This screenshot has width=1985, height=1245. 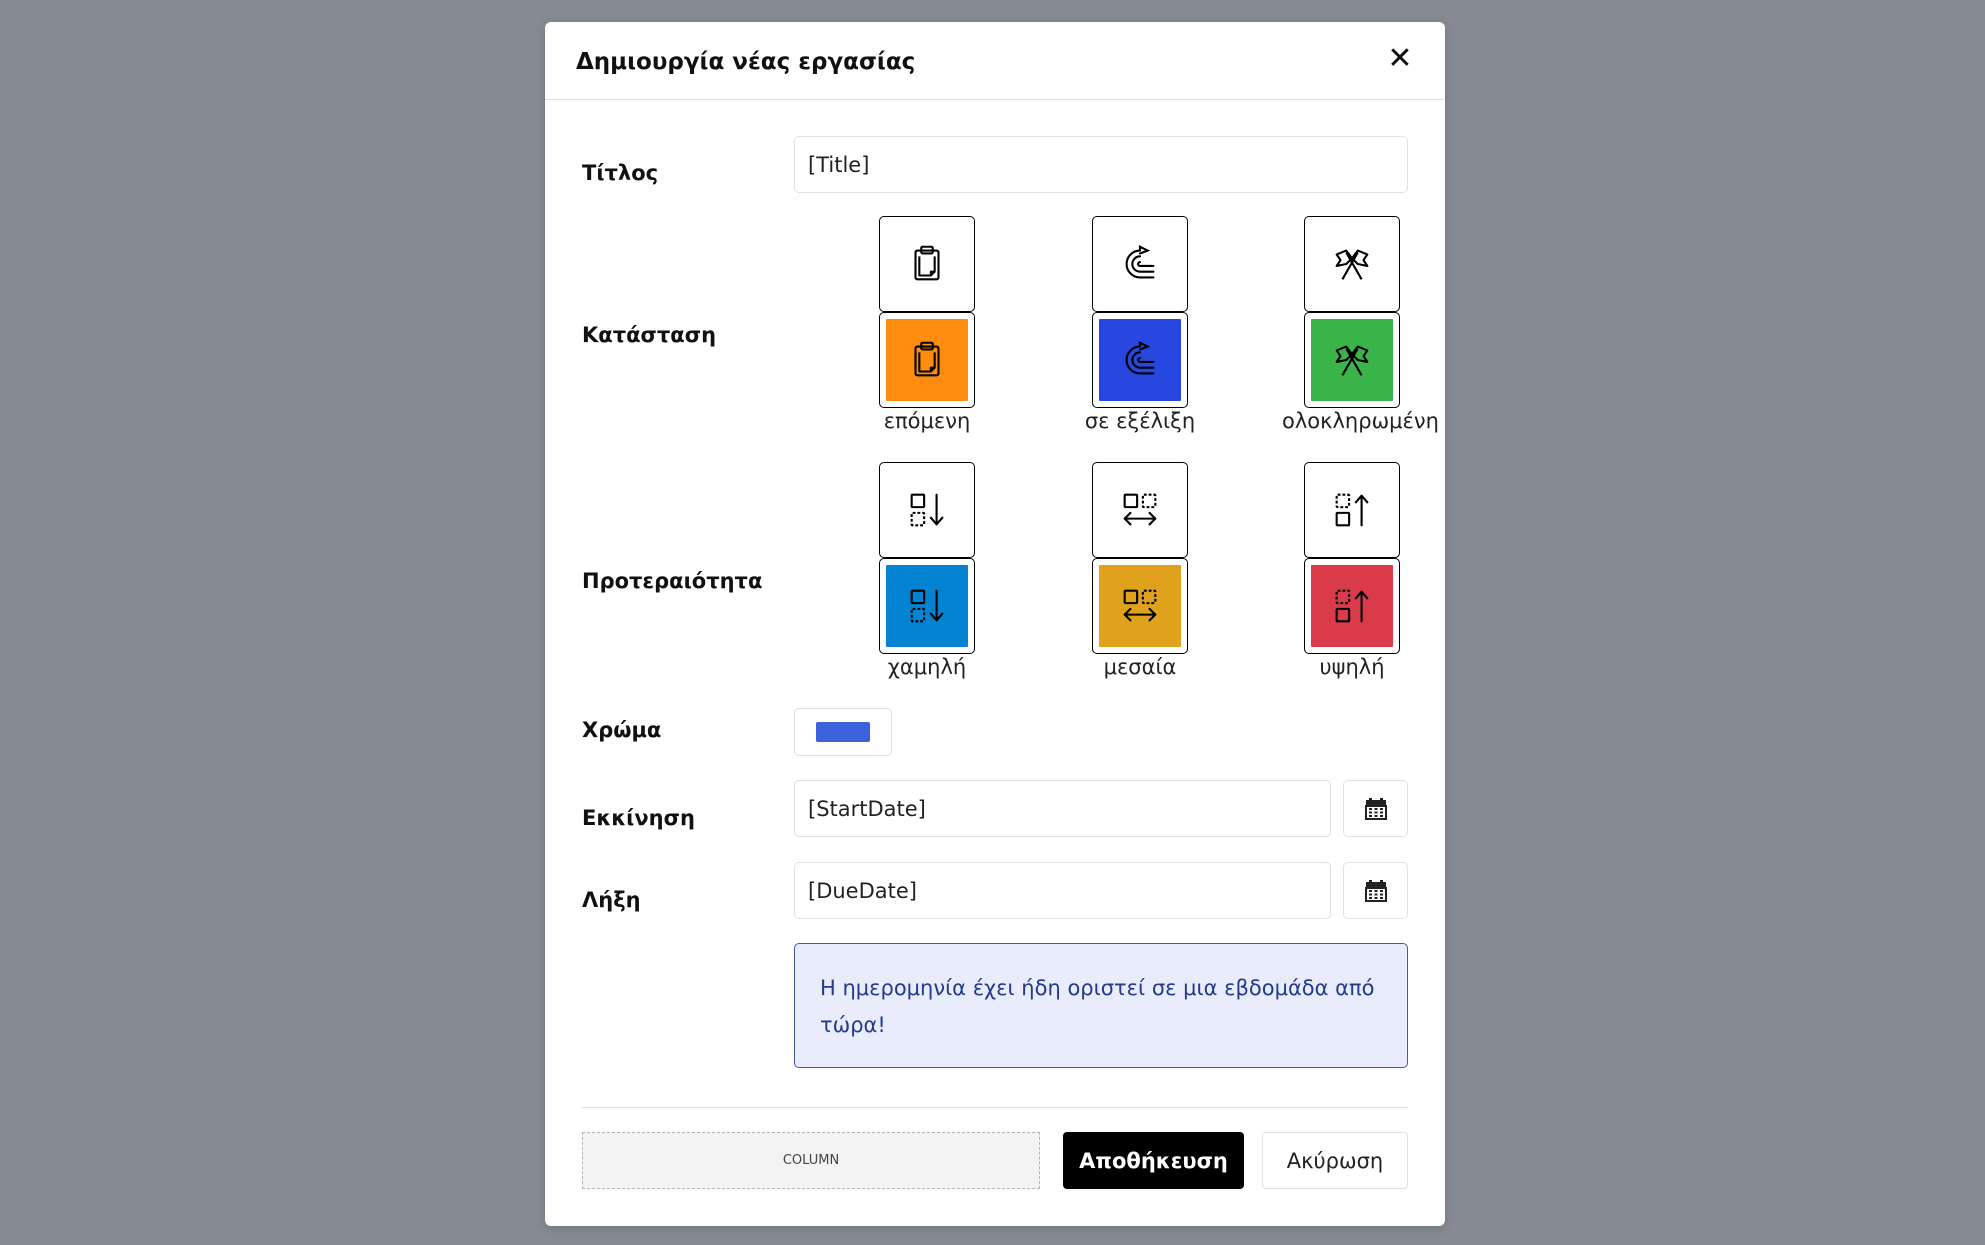 I want to click on status-done-fill, so click(x=1352, y=360).